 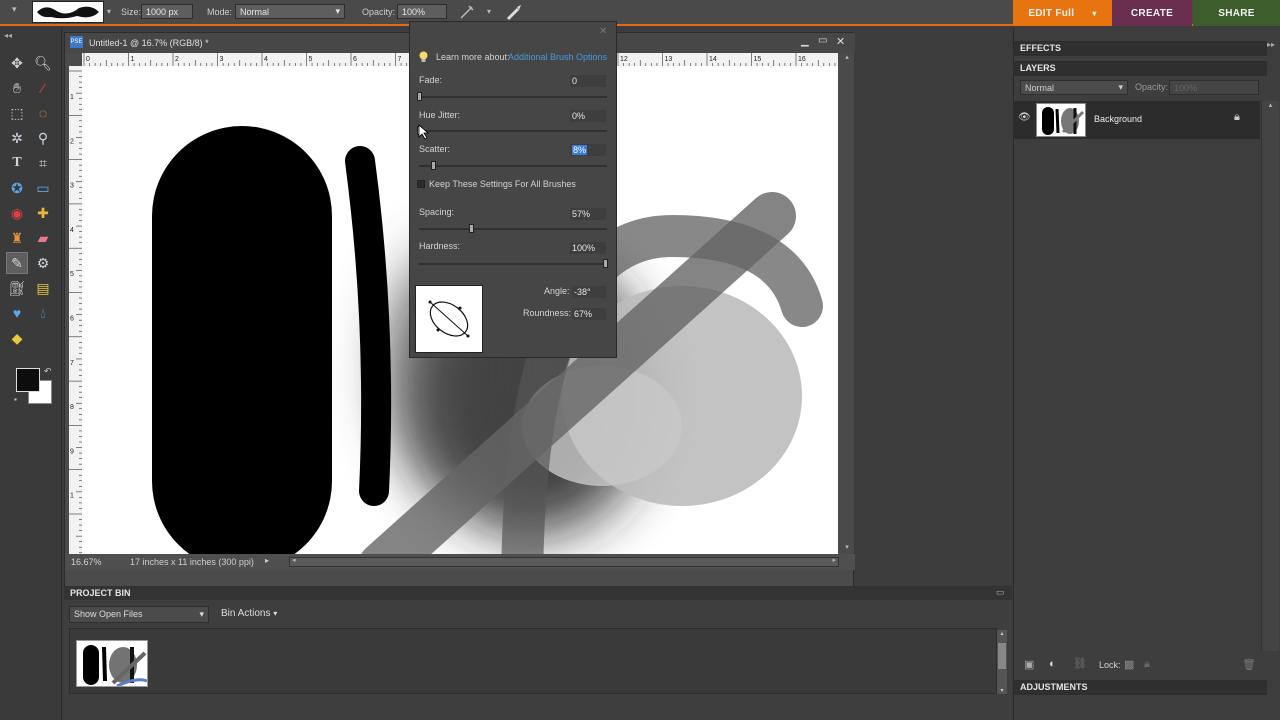 What do you see at coordinates (1140, 687) in the screenshot?
I see `adjustments-panel-header: ADJUSTMENTS` at bounding box center [1140, 687].